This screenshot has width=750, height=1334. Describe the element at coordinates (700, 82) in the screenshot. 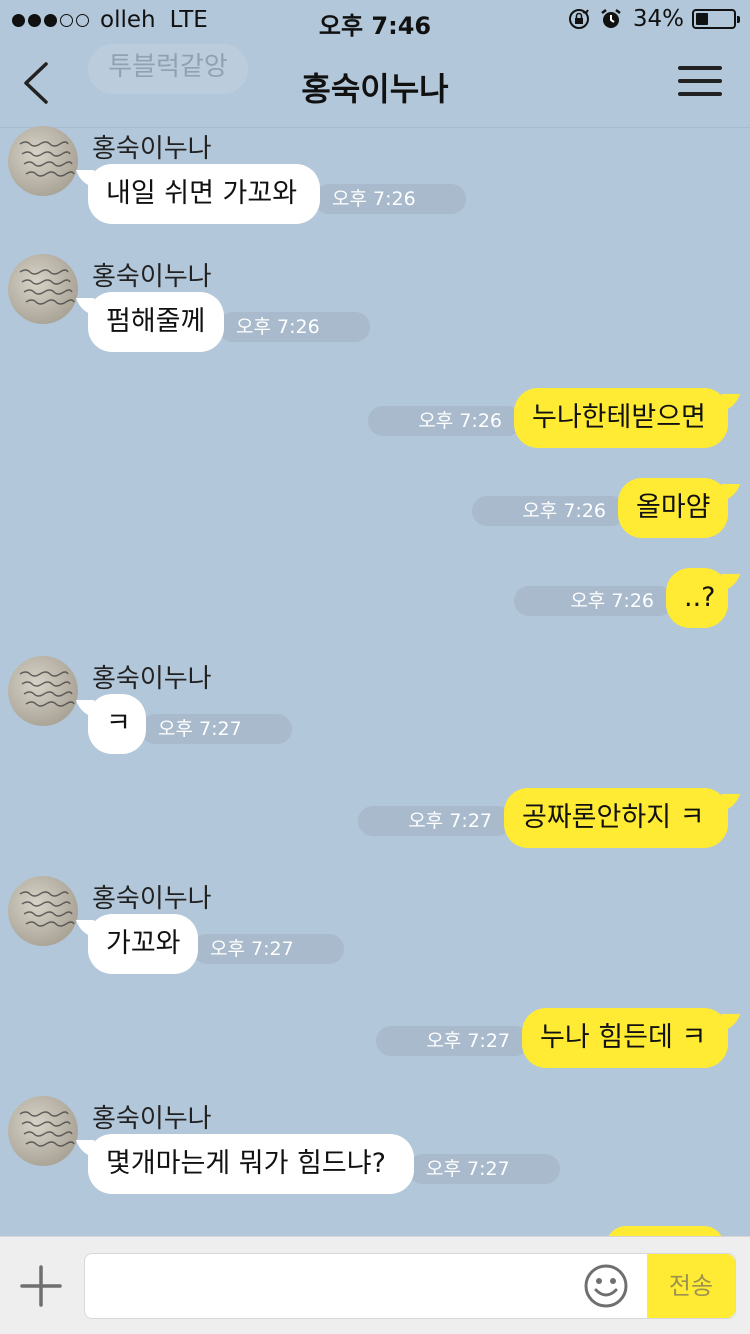

I see `menu-button` at that location.